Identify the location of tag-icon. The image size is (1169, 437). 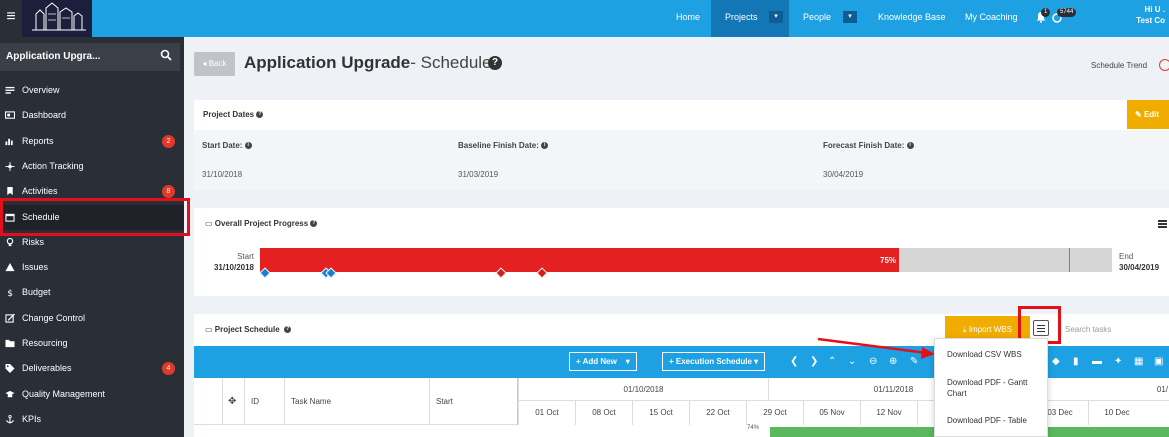
(10, 369).